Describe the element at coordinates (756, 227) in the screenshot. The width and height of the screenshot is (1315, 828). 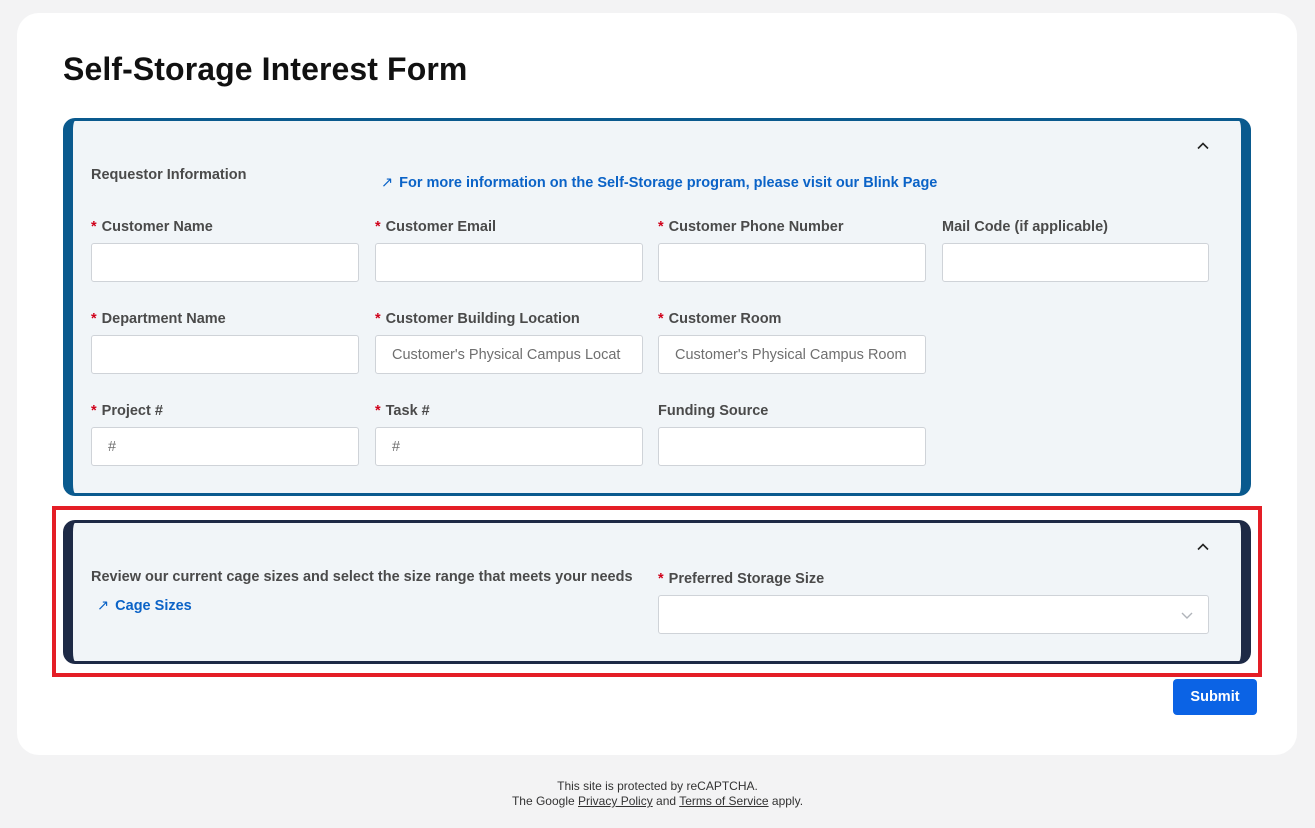
I see `customer-phone-label: Customer Phone Number` at that location.